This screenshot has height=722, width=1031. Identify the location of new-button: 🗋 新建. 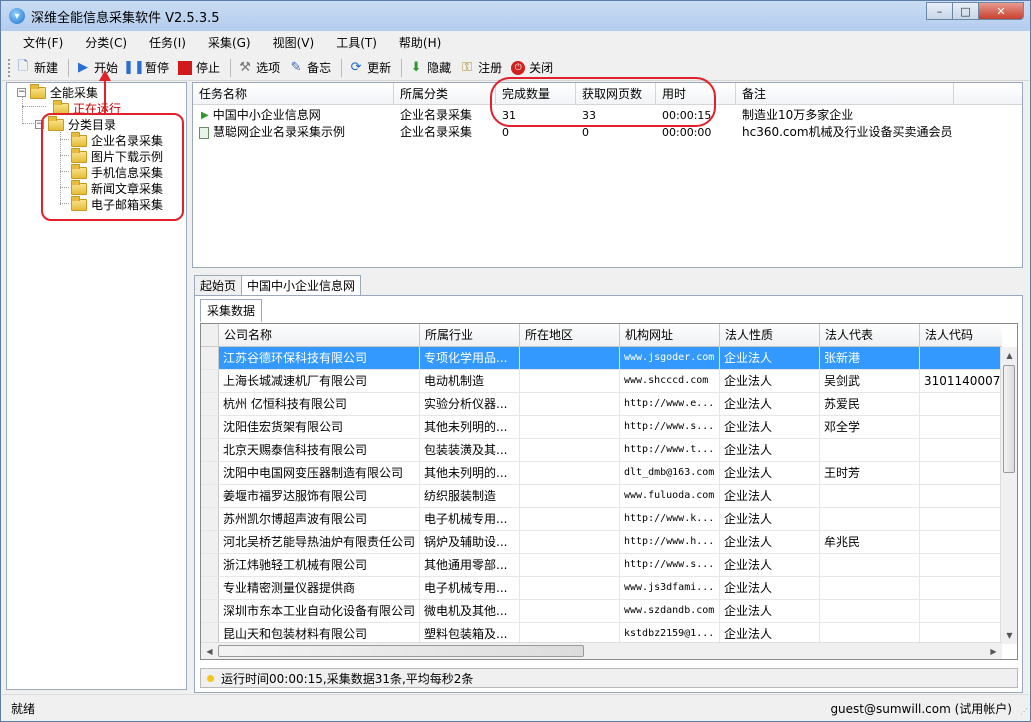
(36, 68).